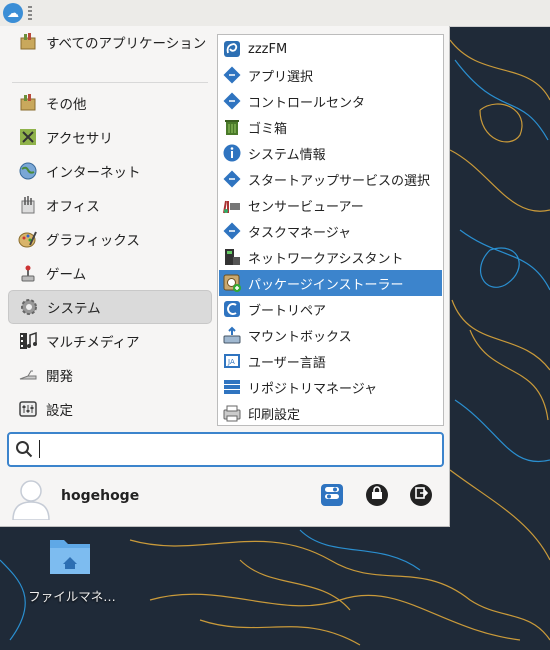  I want to click on app-item-startup-services: スタートアップサービスの選択, so click(330, 179).